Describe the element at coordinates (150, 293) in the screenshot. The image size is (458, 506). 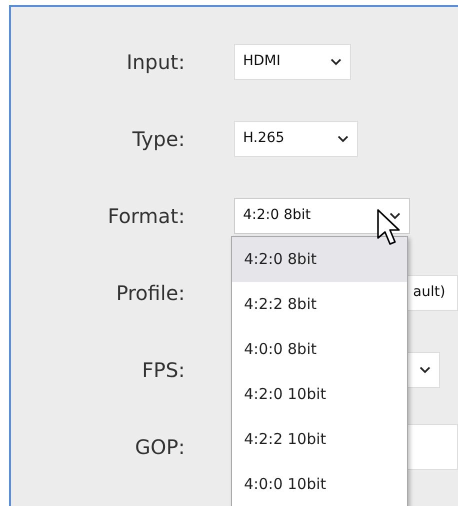
I see `field-label: Profile:` at that location.